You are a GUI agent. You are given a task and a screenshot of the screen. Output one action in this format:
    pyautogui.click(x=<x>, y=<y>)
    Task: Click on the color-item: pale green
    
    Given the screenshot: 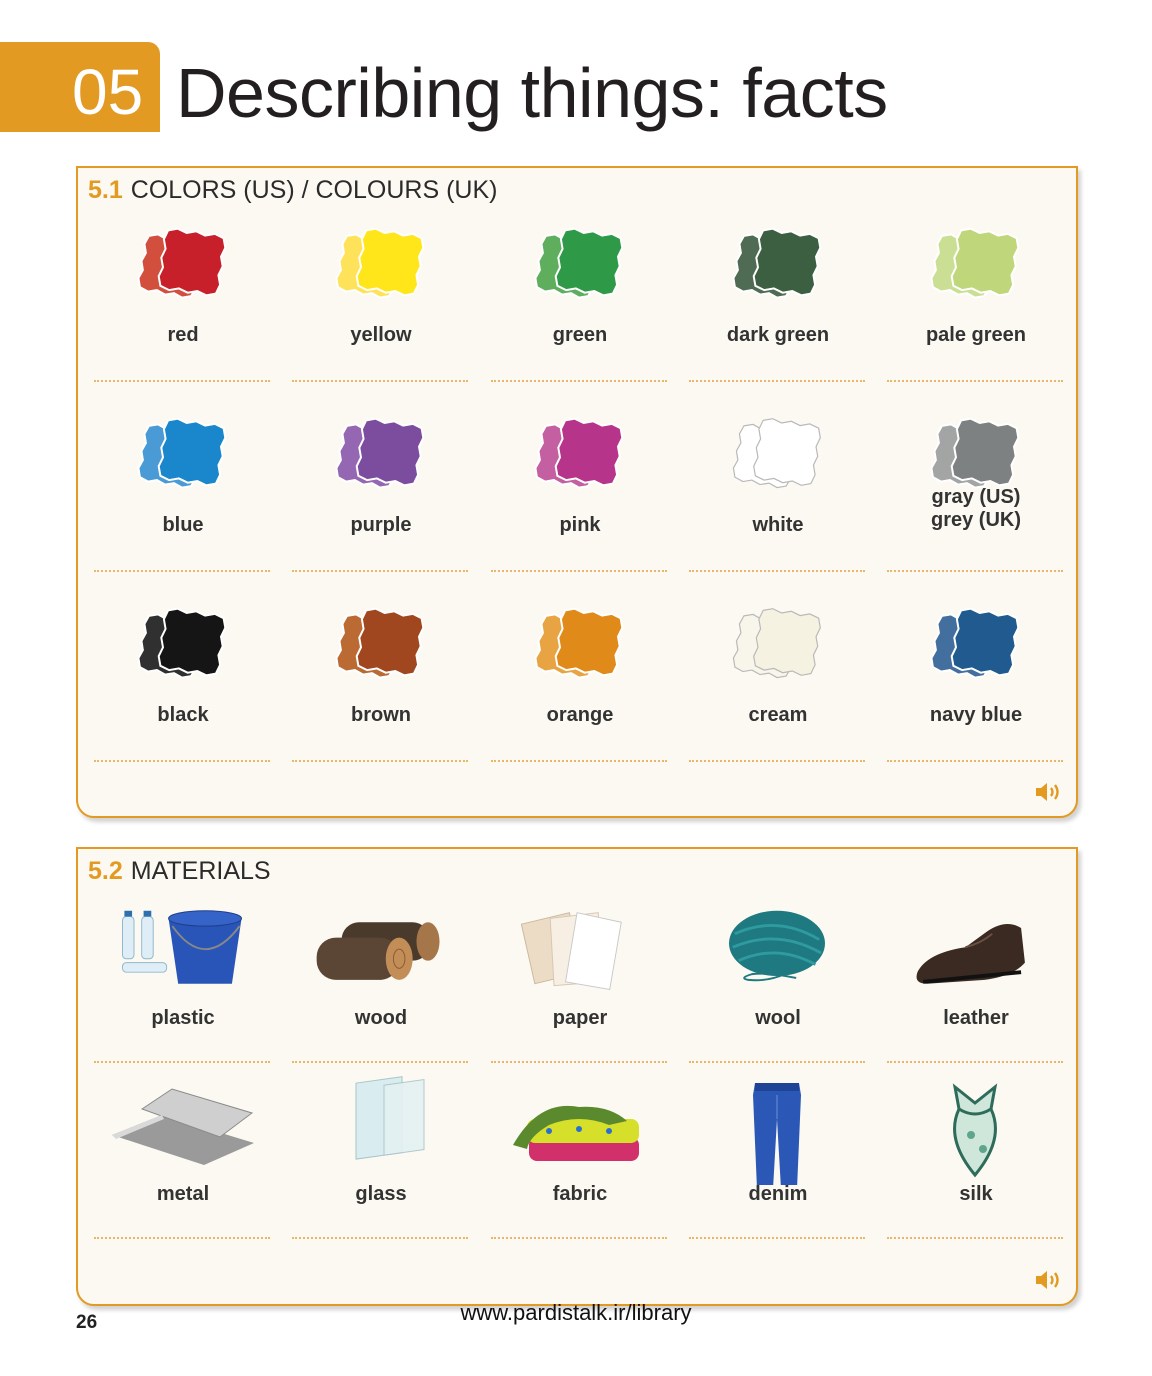 What is the action you would take?
    pyautogui.click(x=976, y=335)
    